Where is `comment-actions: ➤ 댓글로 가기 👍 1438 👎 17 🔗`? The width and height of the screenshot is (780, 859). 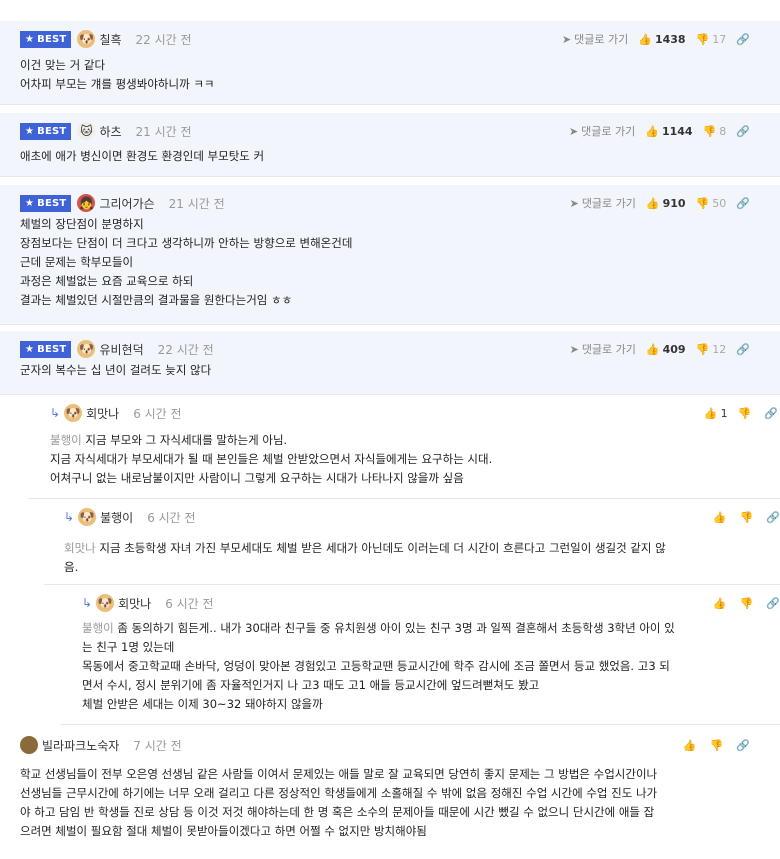 comment-actions: ➤ 댓글로 가기 👍 1438 👎 17 🔗 is located at coordinates (656, 39).